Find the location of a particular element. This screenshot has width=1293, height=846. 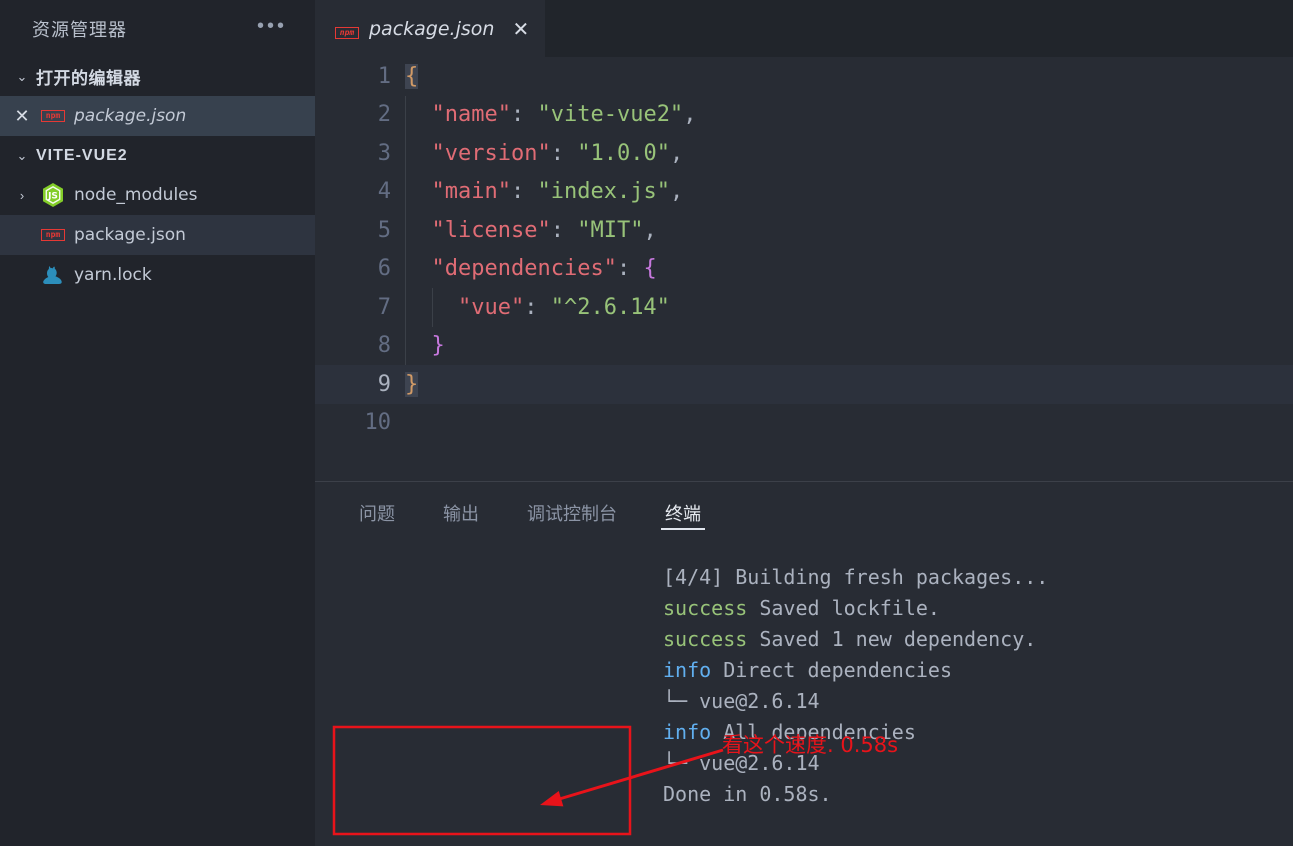

sidebar-section-open-editors: ⌄ 打开的编辑器 is located at coordinates (157, 76).